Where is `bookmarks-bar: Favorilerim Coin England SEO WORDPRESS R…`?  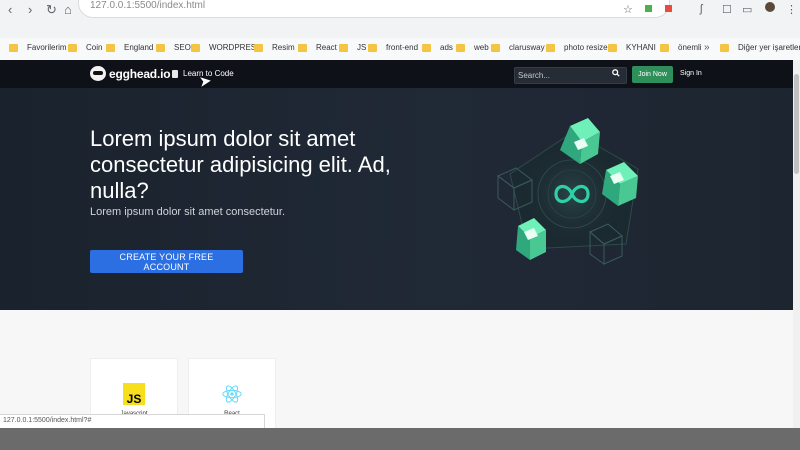 bookmarks-bar: Favorilerim Coin England SEO WORDPRESS R… is located at coordinates (400, 49).